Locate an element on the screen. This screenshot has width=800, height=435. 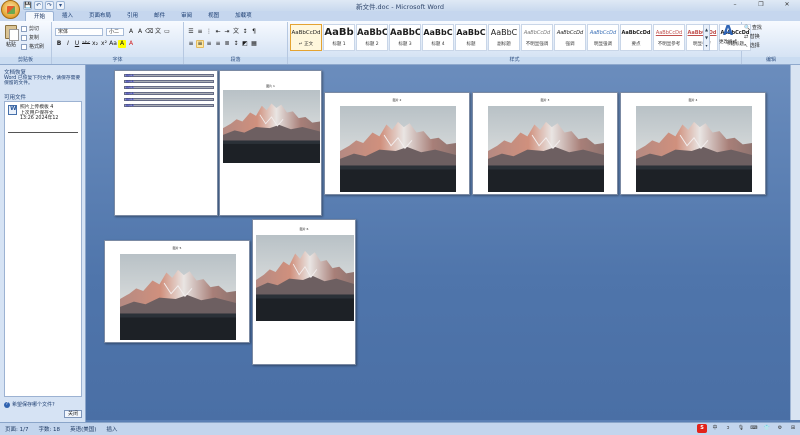
distribute-icon: ≣ is located at coordinates (227, 44).